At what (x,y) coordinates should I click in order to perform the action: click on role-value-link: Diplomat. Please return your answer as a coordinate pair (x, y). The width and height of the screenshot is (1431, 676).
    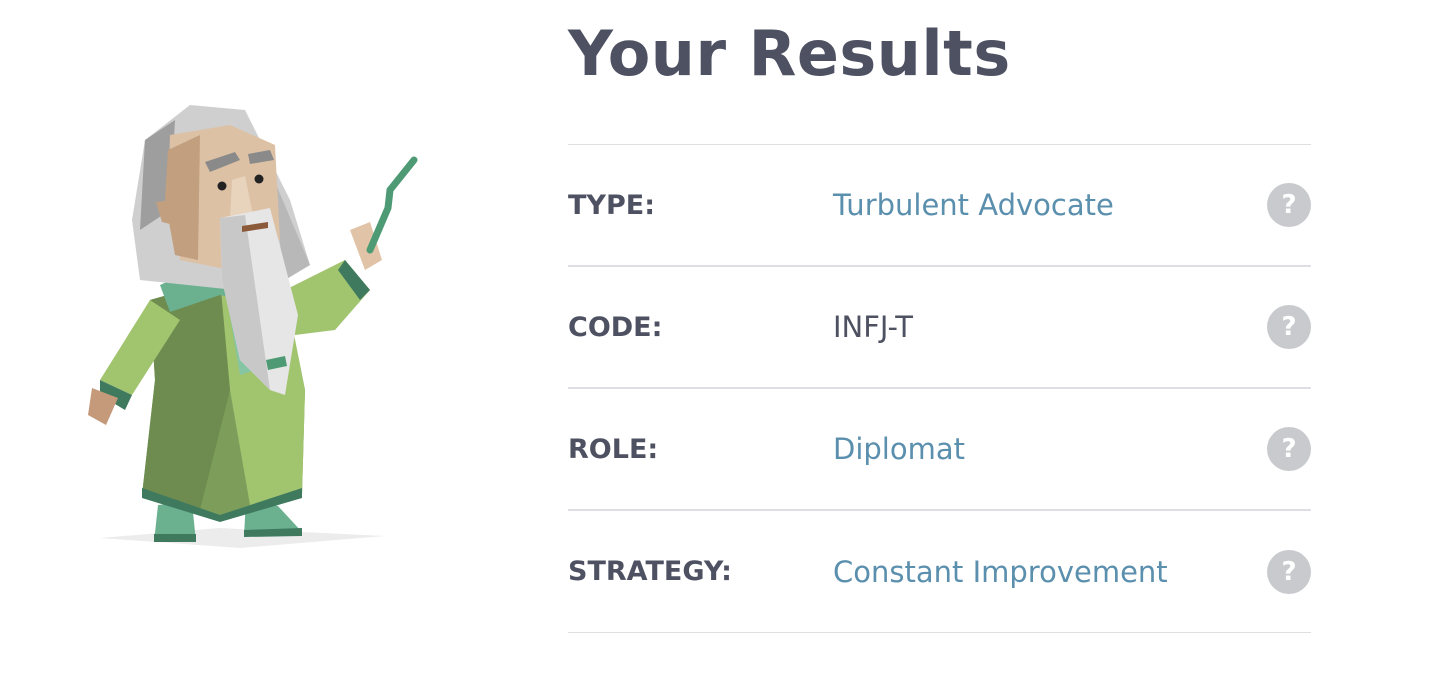
    Looking at the image, I should click on (1050, 449).